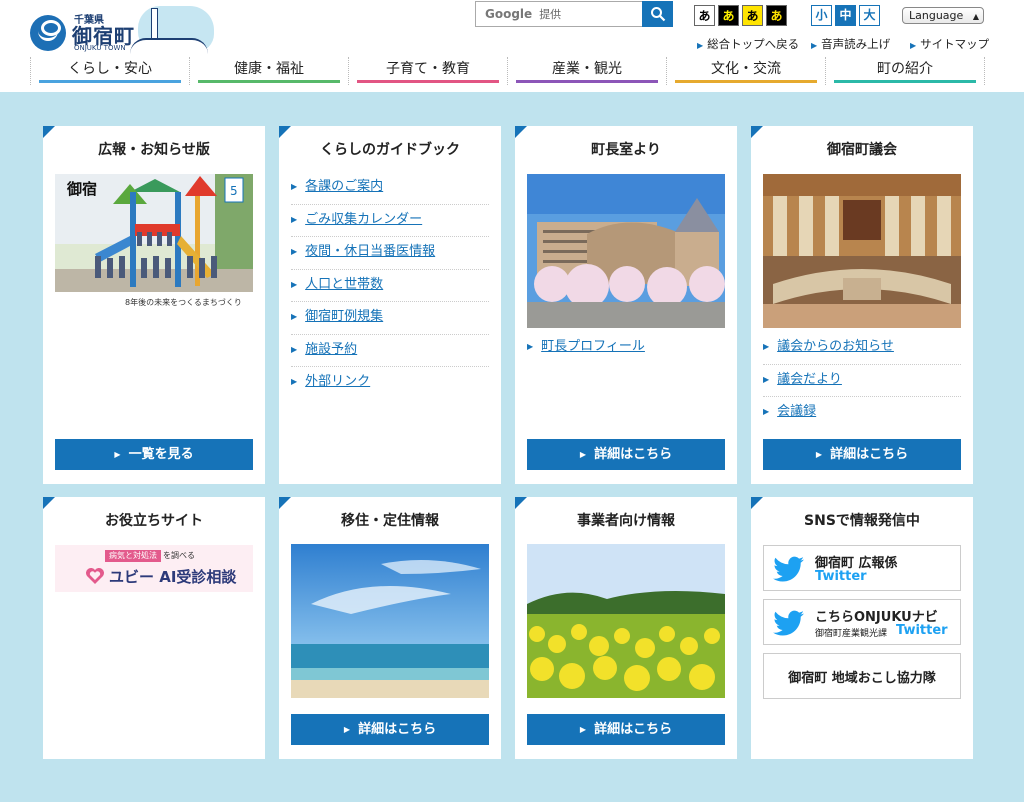  Describe the element at coordinates (154, 454) in the screenshot. I see `koho-list-button: ▶ 一覧を見る` at that location.